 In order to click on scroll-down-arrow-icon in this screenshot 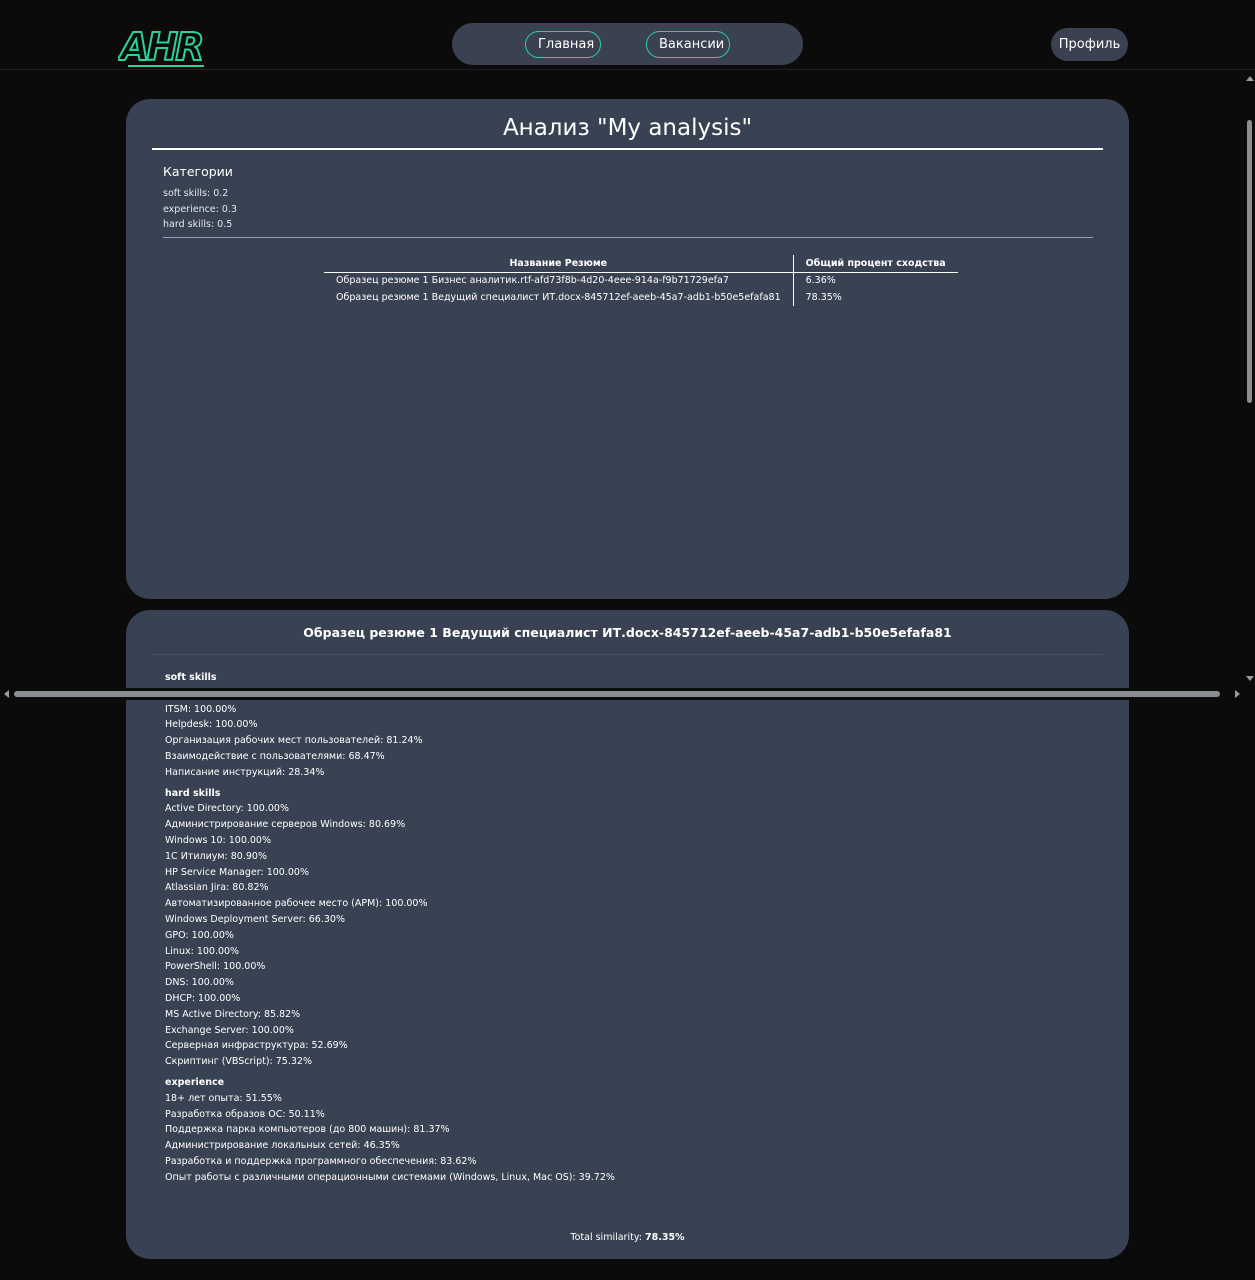, I will do `click(1250, 678)`.